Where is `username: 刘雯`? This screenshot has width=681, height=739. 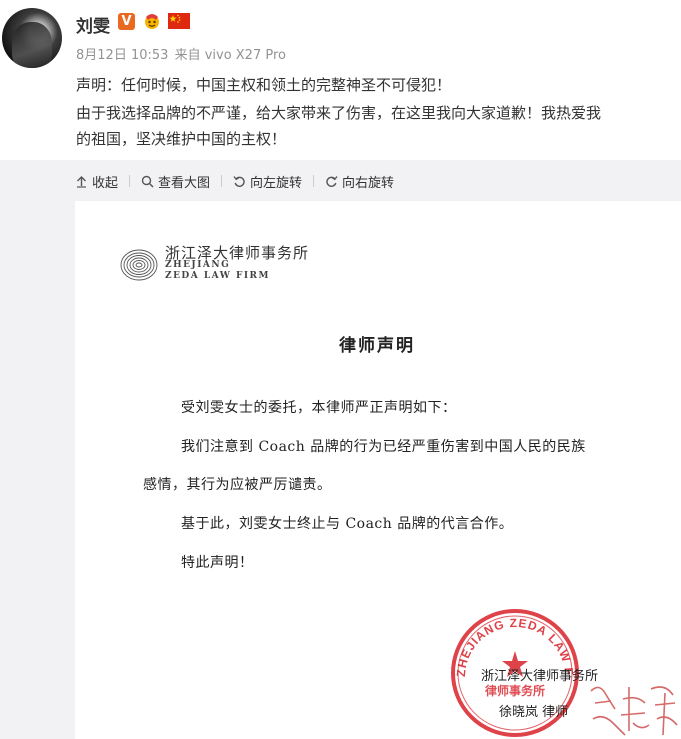
username: 刘雯 is located at coordinates (93, 24).